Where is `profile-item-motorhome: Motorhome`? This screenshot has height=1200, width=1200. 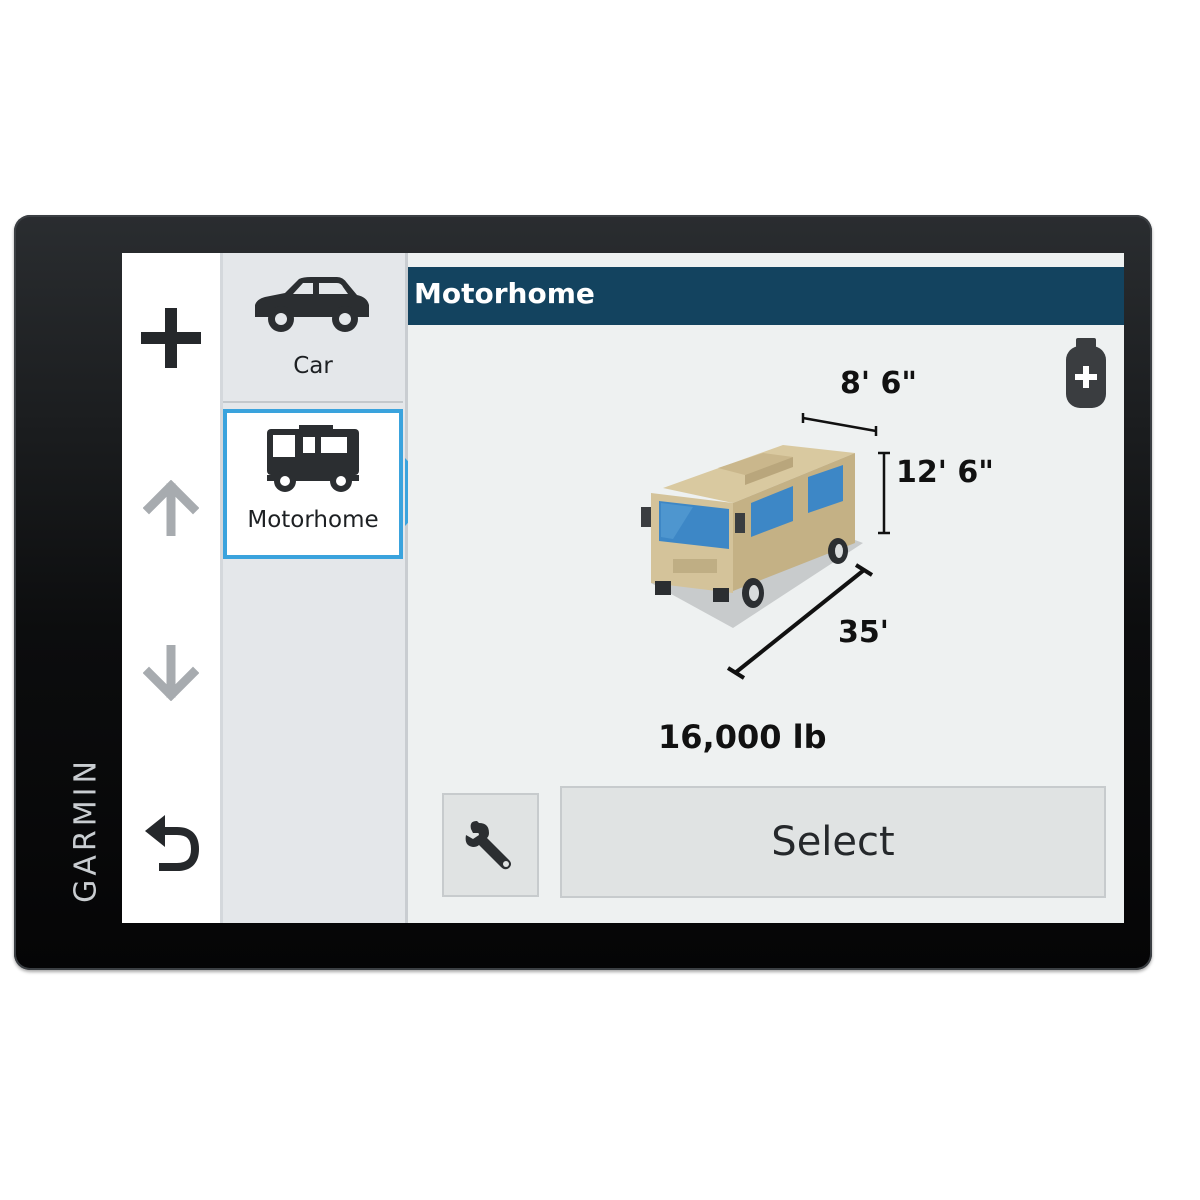 profile-item-motorhome: Motorhome is located at coordinates (313, 484).